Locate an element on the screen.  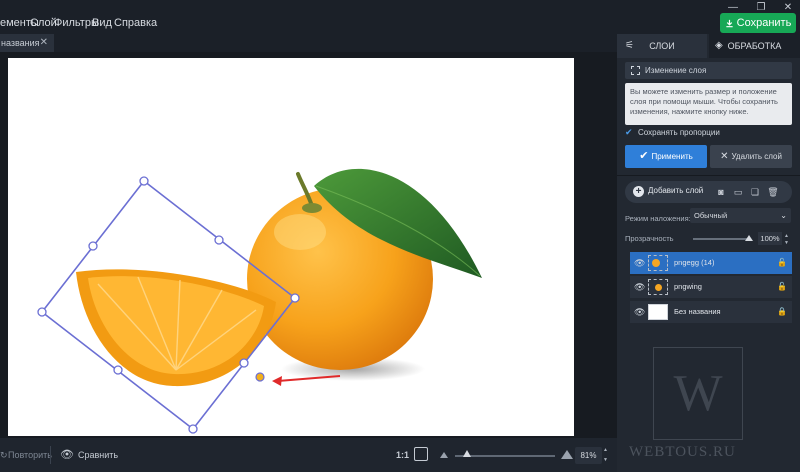
sliders-icon: ⚟ is located at coordinates (629, 45).